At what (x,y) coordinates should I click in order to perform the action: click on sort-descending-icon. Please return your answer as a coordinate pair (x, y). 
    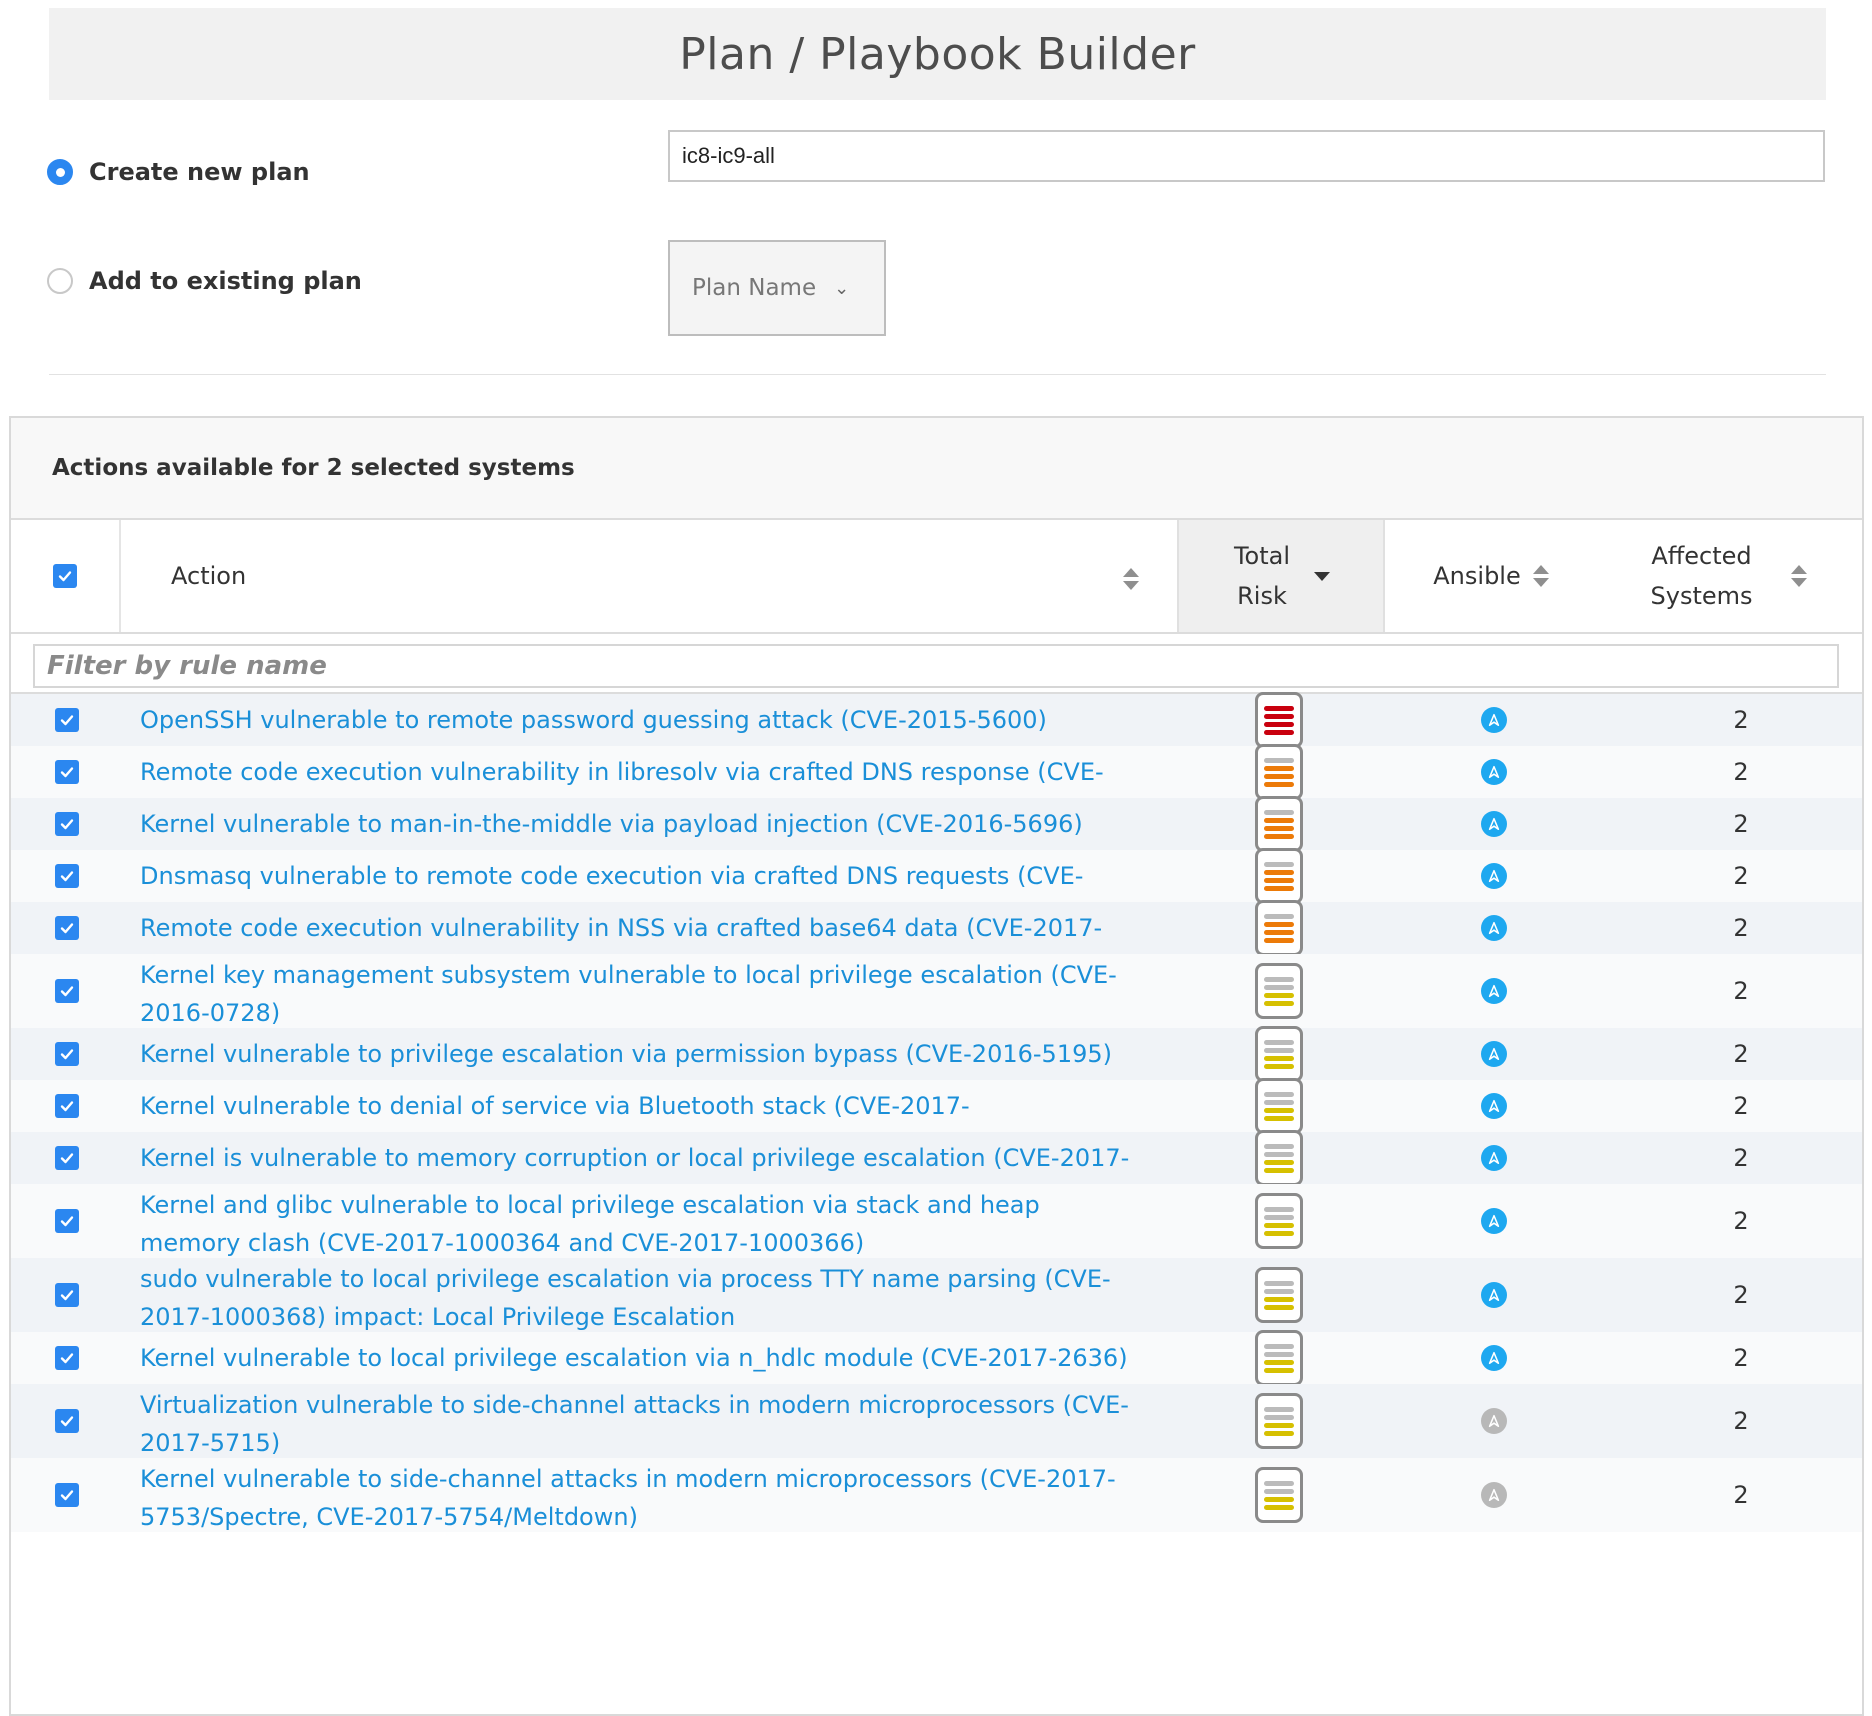
    Looking at the image, I should click on (1322, 576).